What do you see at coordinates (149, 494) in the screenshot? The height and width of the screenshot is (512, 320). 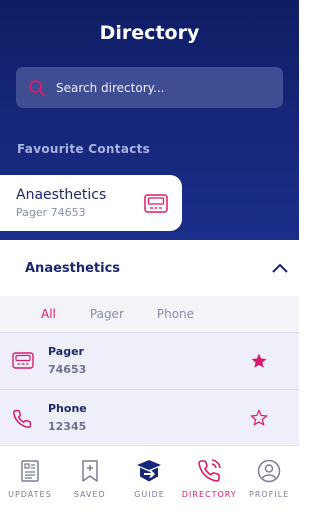 I see `tab-label: GUIDE` at bounding box center [149, 494].